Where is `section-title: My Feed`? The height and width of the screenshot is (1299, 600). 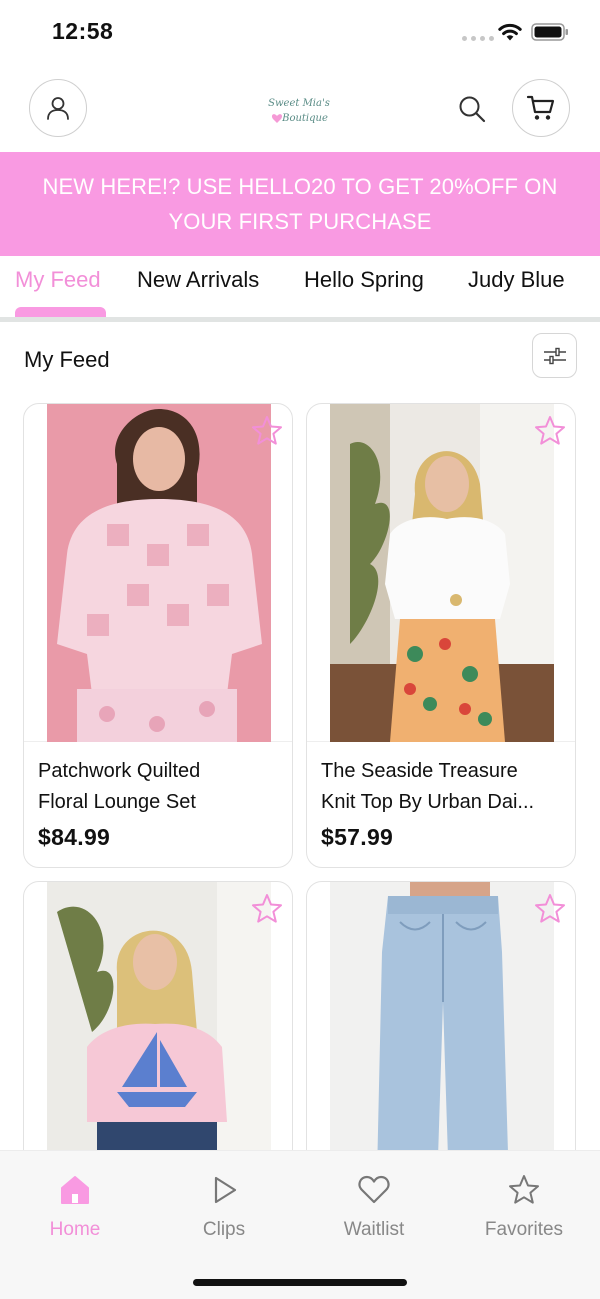
section-title: My Feed is located at coordinates (67, 359).